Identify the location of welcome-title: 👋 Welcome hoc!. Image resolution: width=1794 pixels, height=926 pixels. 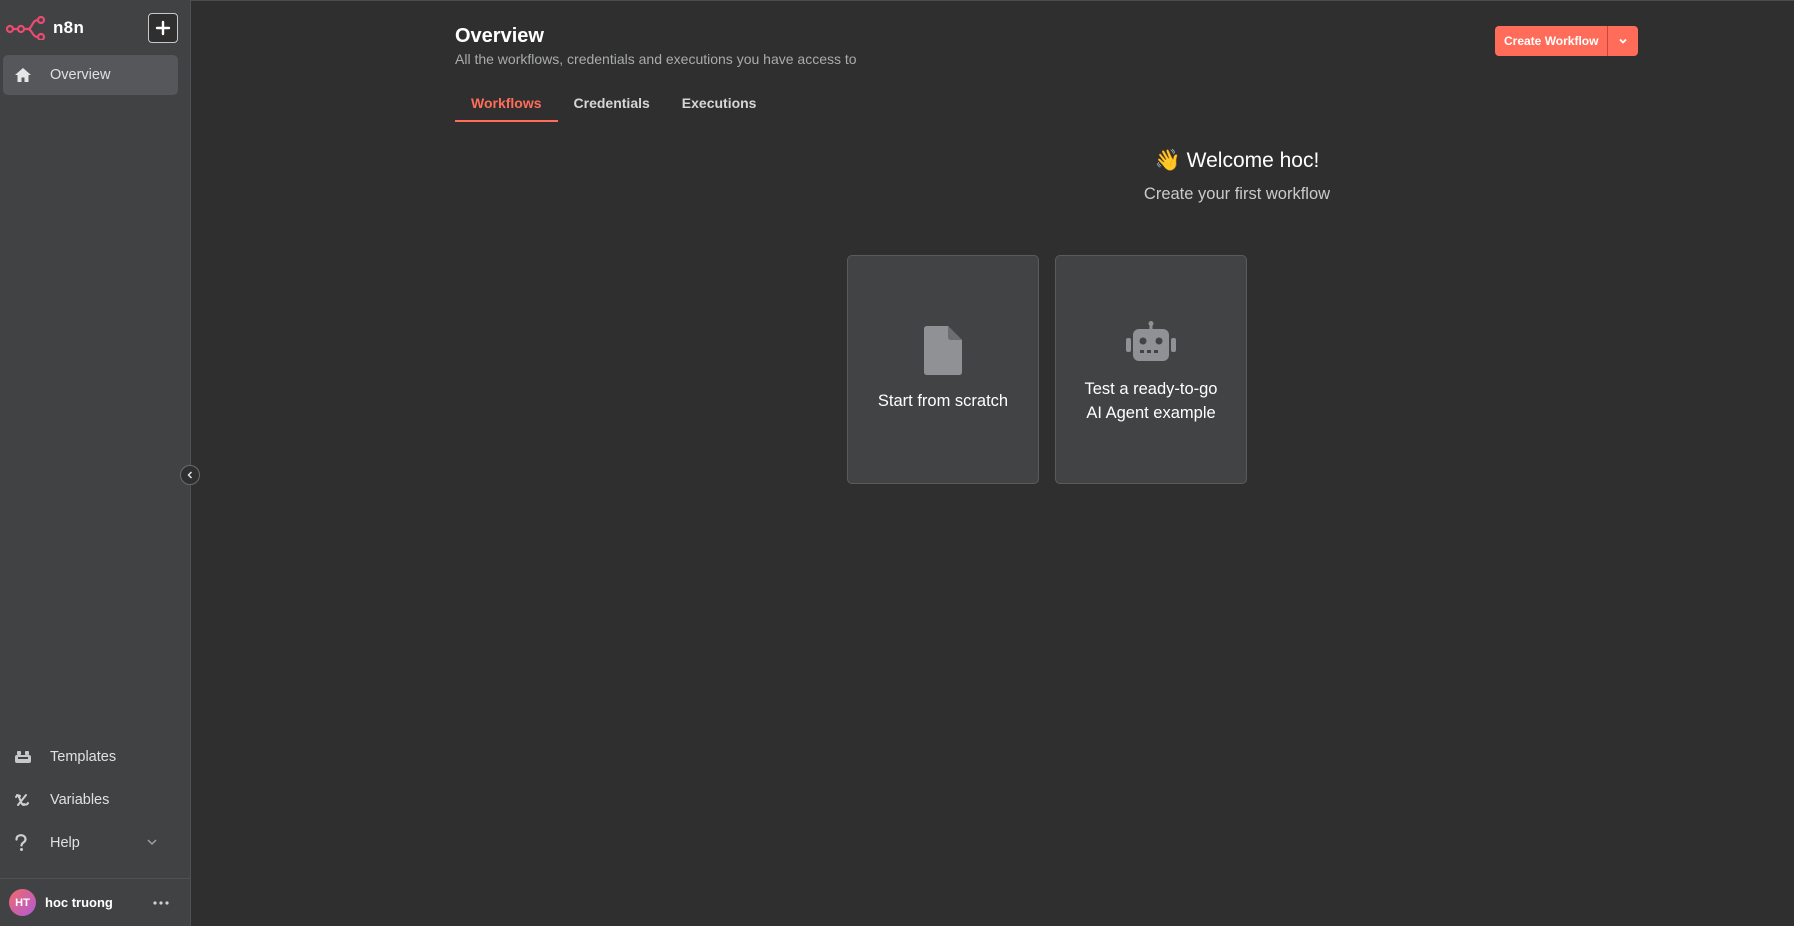
(1237, 160).